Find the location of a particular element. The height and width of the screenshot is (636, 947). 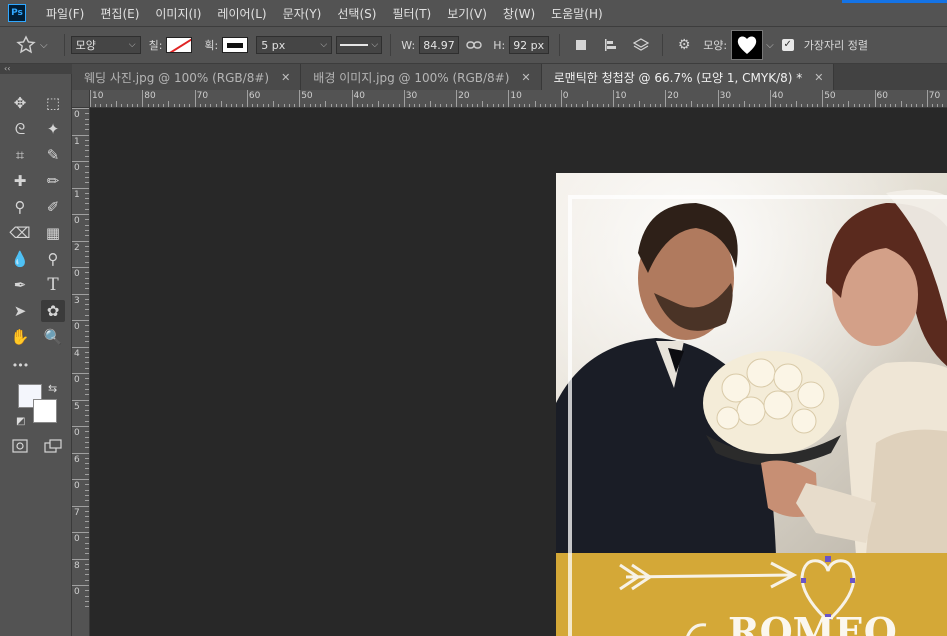

tab-label: 로맨틱한 청첩장 @ 66.7% (모양 1, CMYK/8) * is located at coordinates (678, 77).